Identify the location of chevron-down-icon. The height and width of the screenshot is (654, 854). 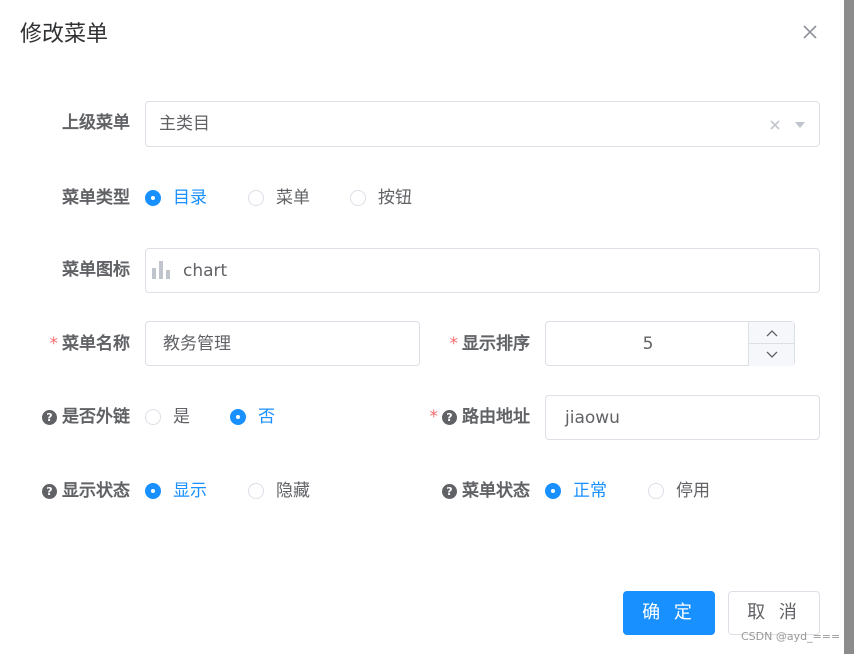
(771, 354).